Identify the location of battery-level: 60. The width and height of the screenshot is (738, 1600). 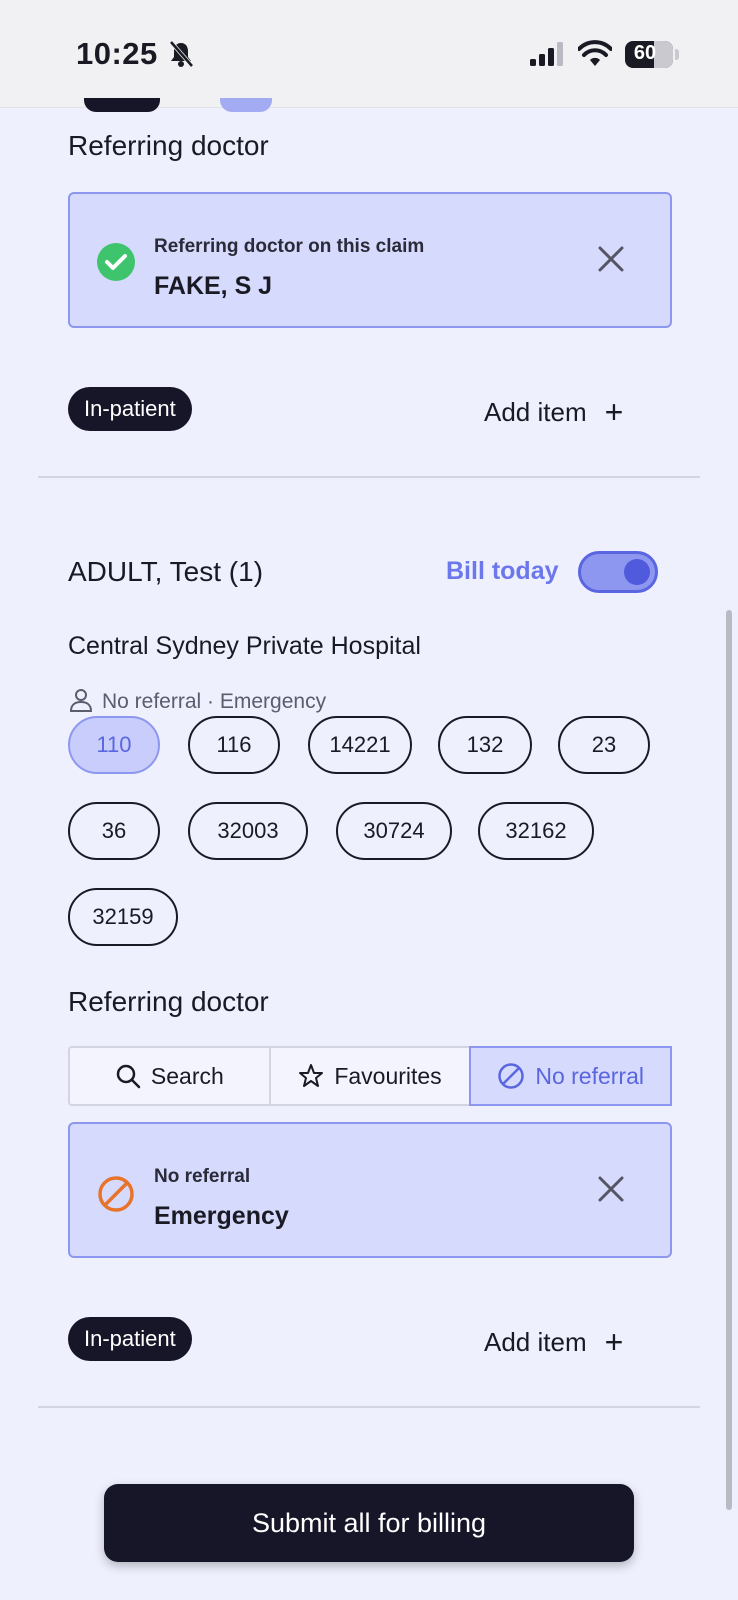
(645, 53).